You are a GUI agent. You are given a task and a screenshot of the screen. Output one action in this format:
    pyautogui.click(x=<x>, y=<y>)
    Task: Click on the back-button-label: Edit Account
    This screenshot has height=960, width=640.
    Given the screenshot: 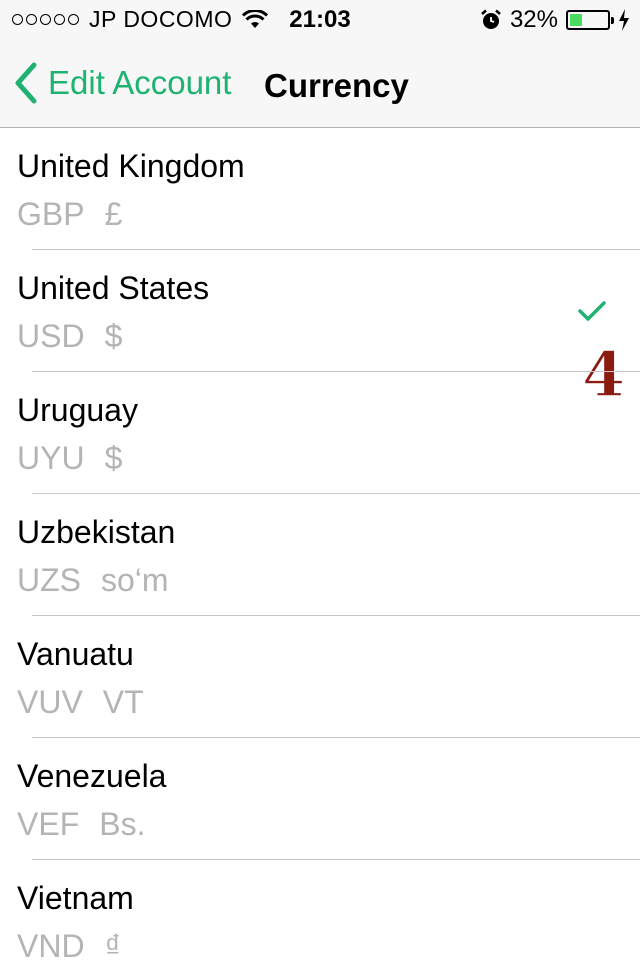 What is the action you would take?
    pyautogui.click(x=140, y=82)
    